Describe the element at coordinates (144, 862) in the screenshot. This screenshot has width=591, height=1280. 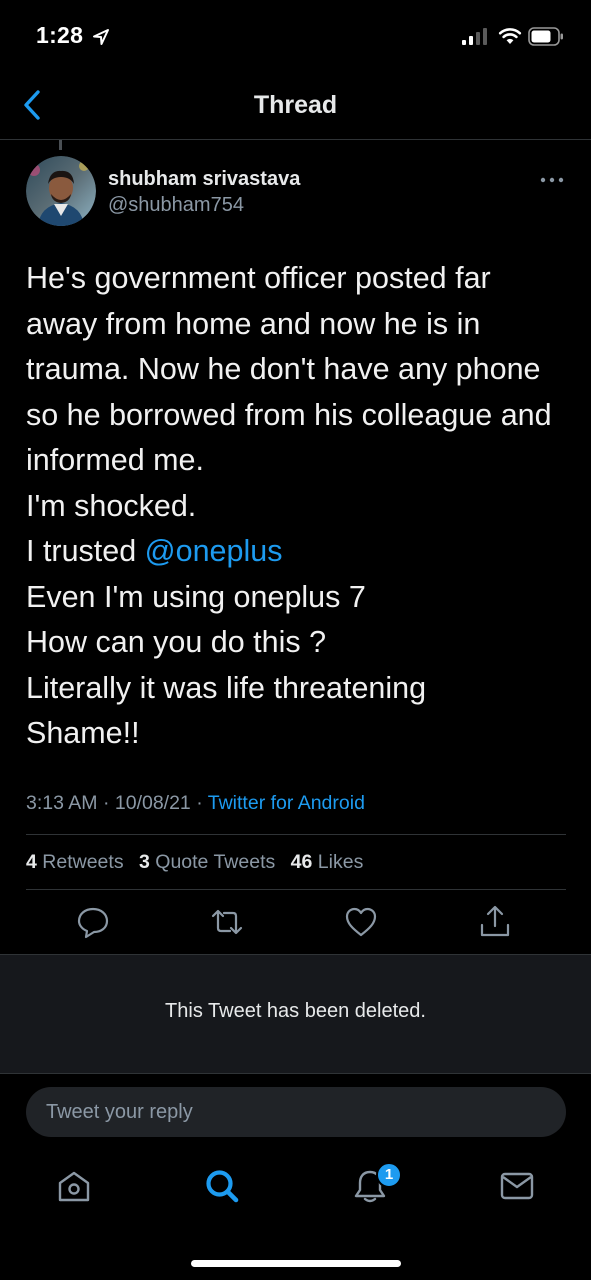
I see `quotes-count: 3` at that location.